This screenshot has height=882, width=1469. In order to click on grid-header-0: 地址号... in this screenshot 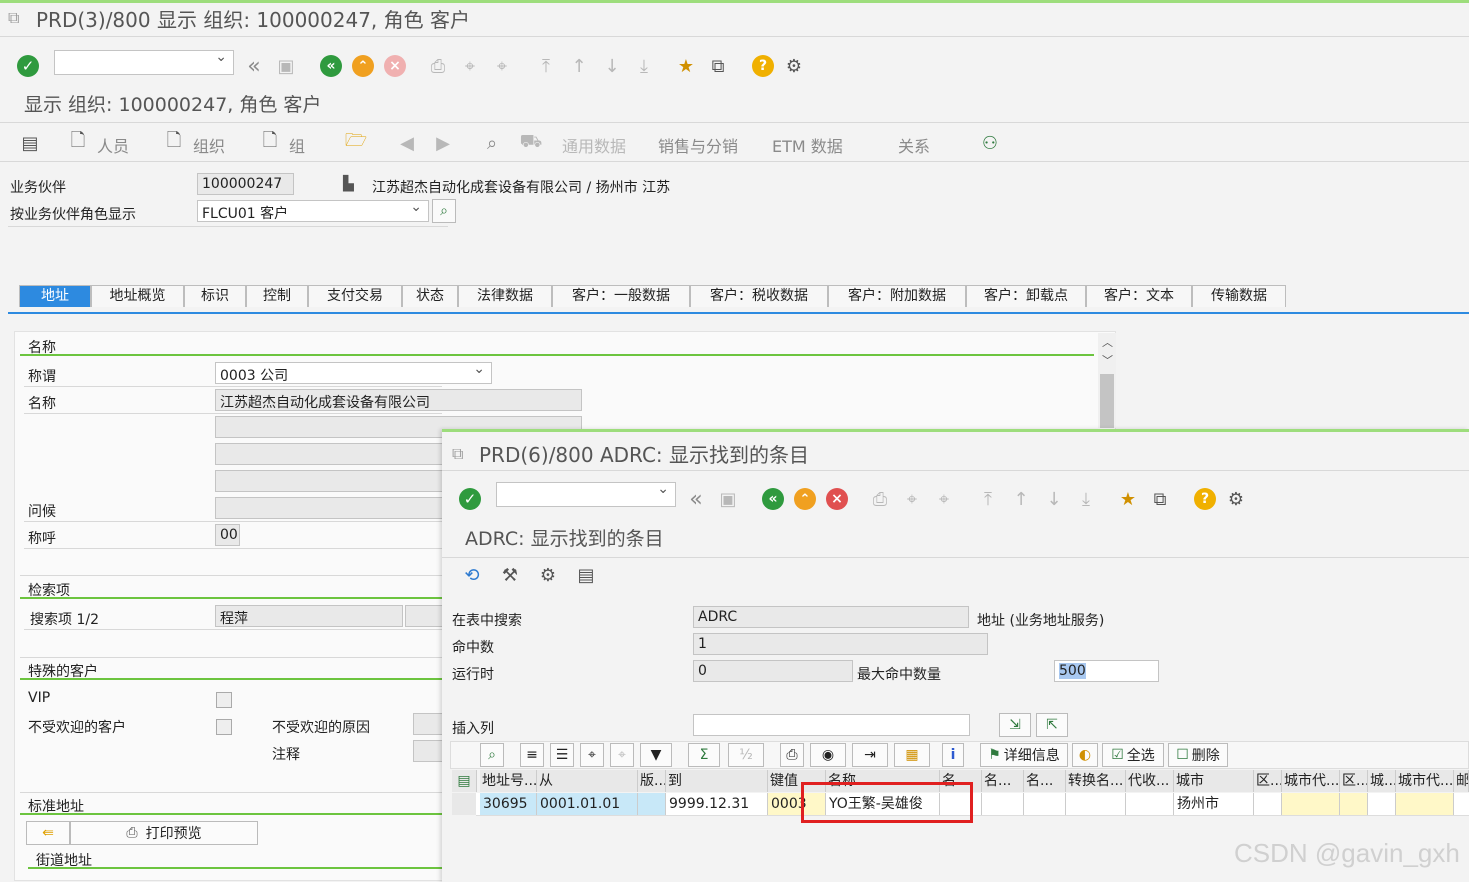, I will do `click(508, 781)`.